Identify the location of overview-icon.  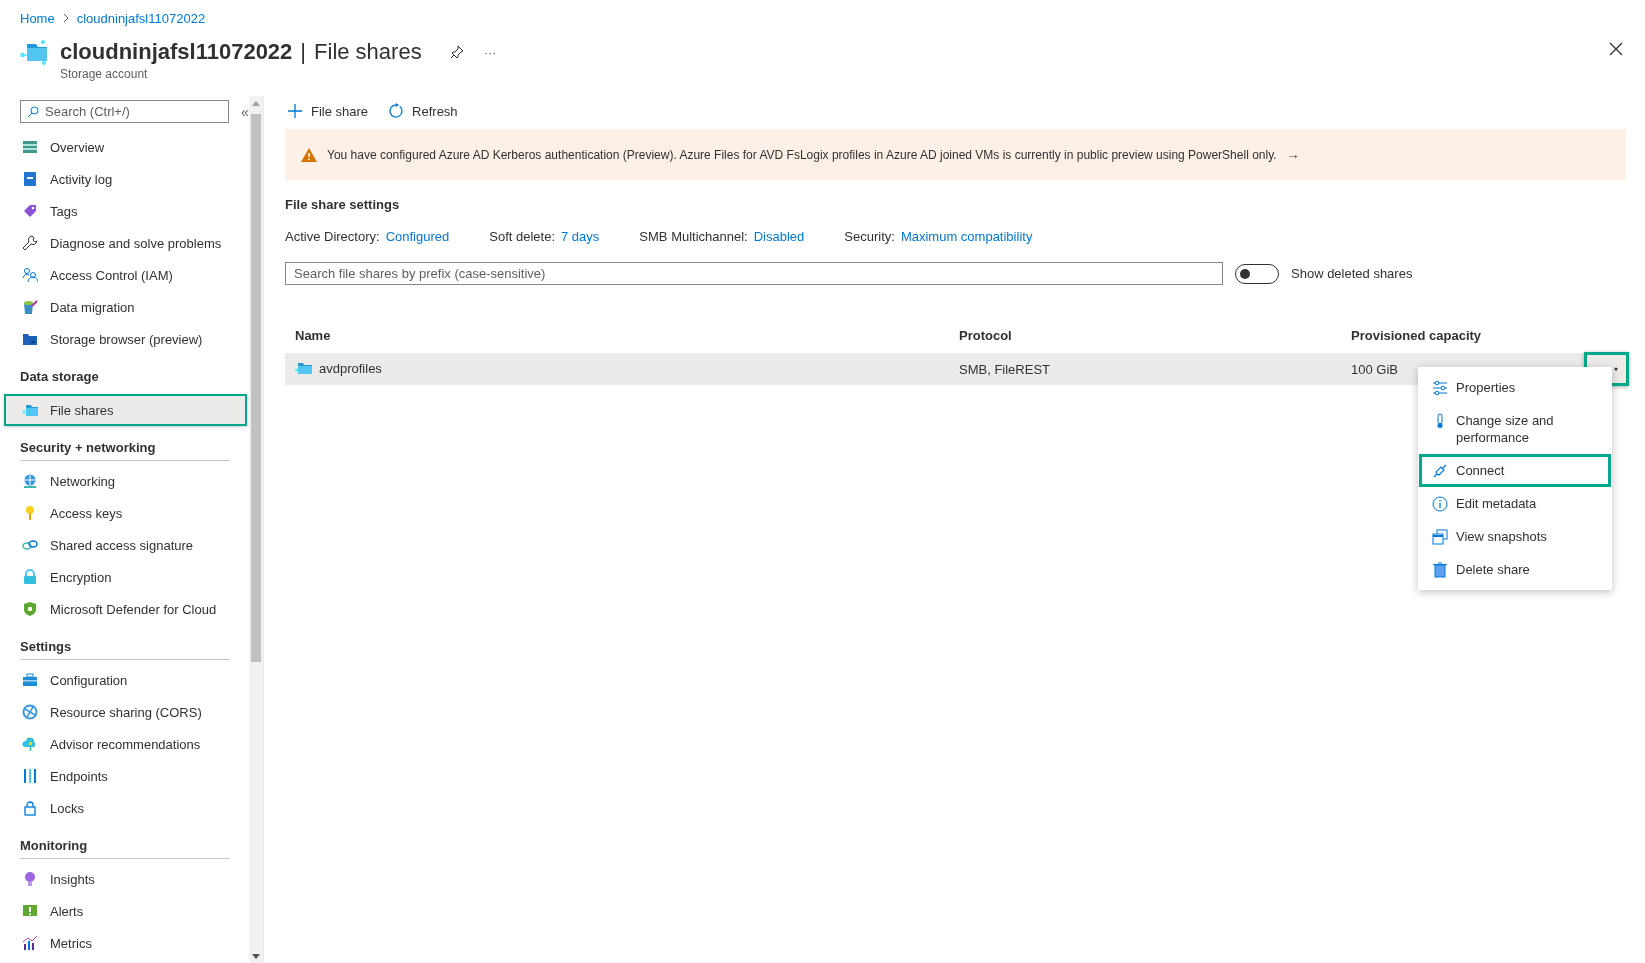
(30, 147).